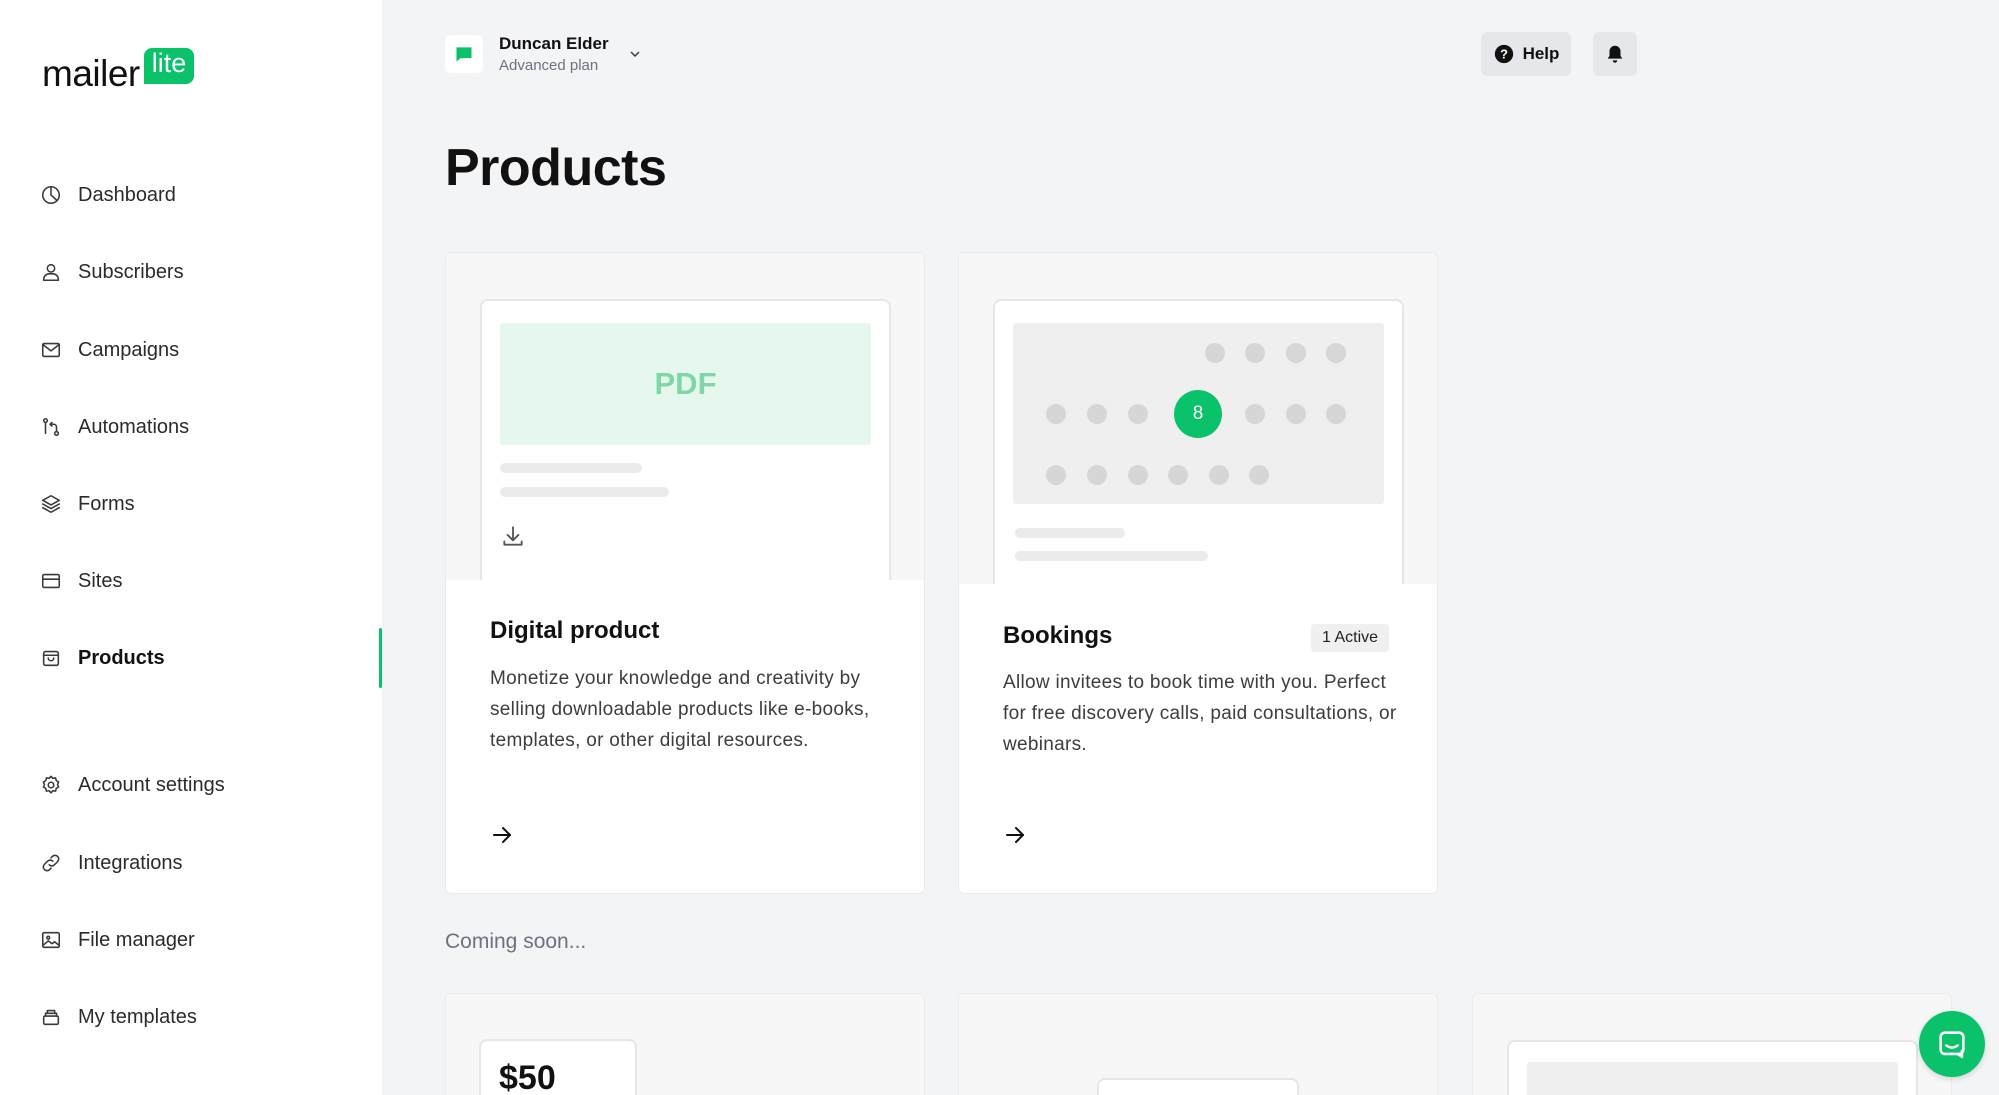 The height and width of the screenshot is (1095, 1999). Describe the element at coordinates (685, 384) in the screenshot. I see `pdf-thumbnail: PDF` at that location.